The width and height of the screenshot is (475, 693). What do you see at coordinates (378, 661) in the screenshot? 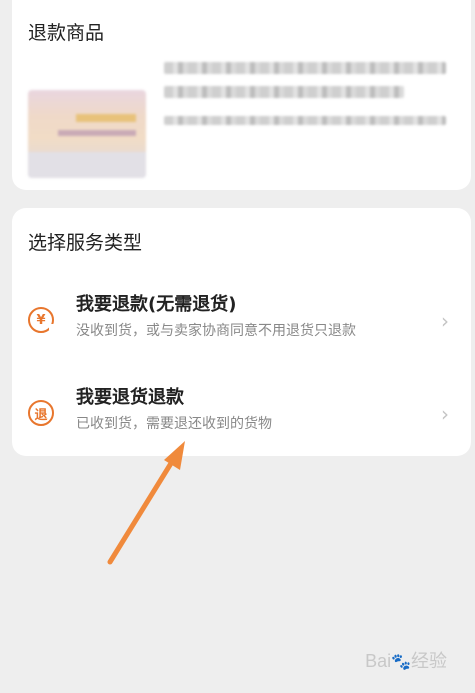
I see `watermark-brand: Bai` at bounding box center [378, 661].